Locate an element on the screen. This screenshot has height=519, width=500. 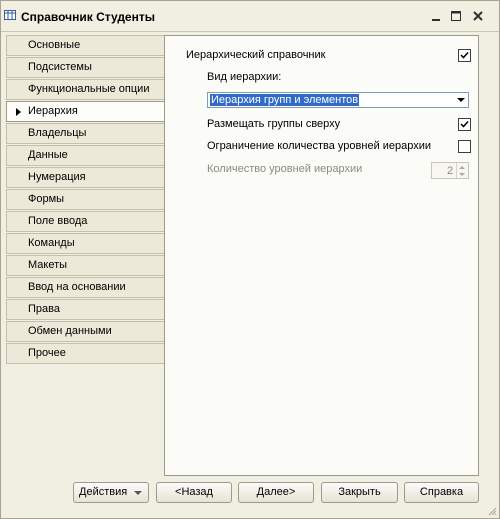
table-icon is located at coordinates (10, 15).